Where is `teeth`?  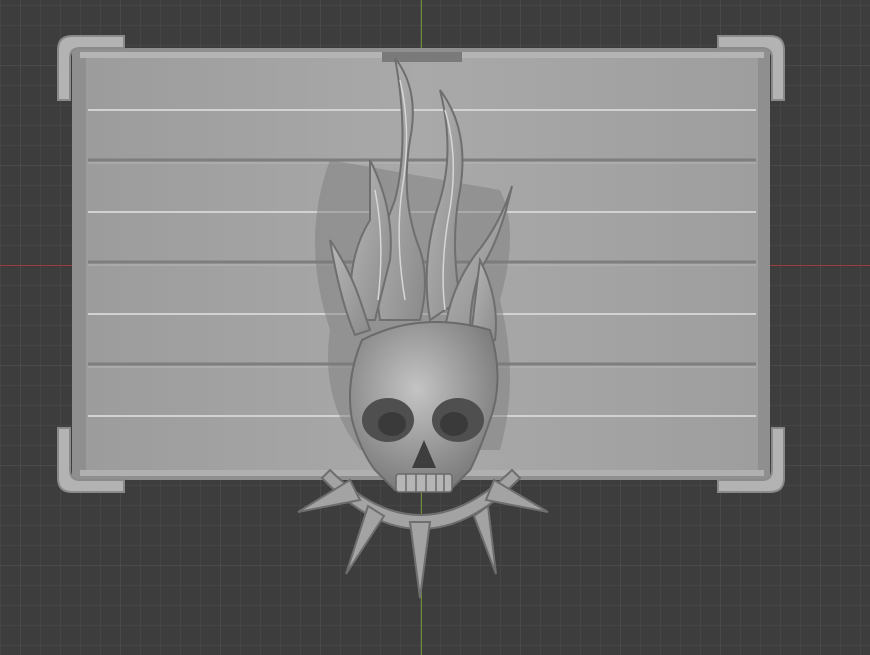
teeth is located at coordinates (424, 483).